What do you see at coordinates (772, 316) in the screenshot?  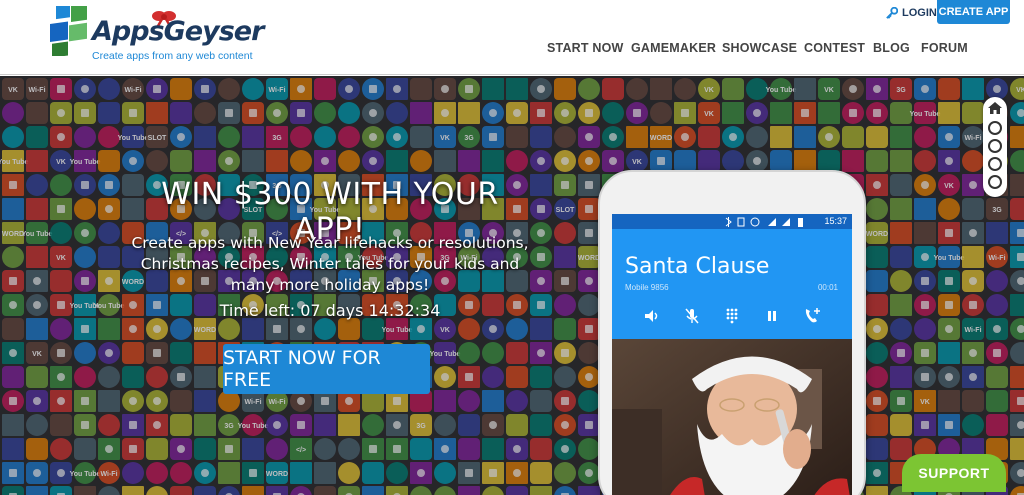 I see `pause-icon` at bounding box center [772, 316].